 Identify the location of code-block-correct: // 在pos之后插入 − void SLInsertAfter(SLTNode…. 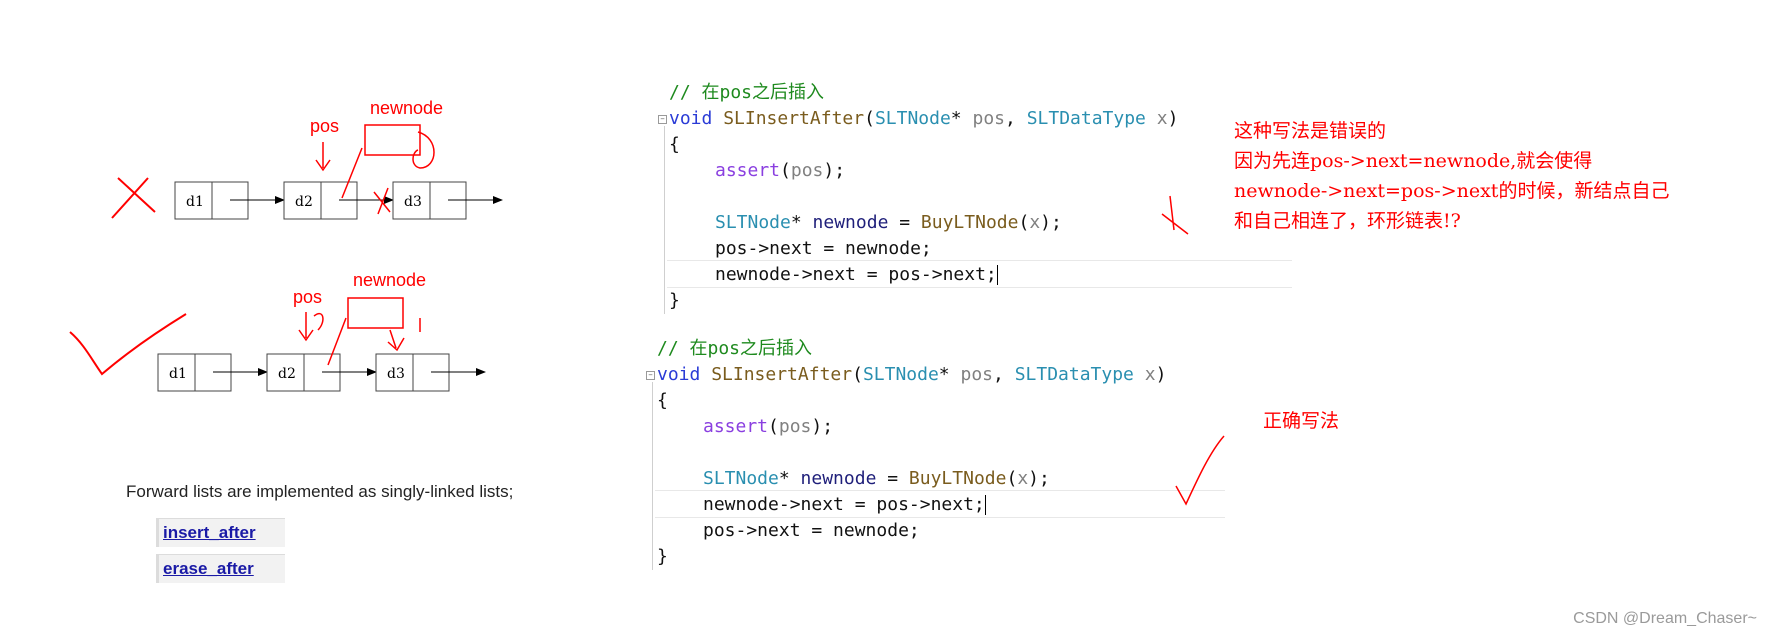
(935, 454).